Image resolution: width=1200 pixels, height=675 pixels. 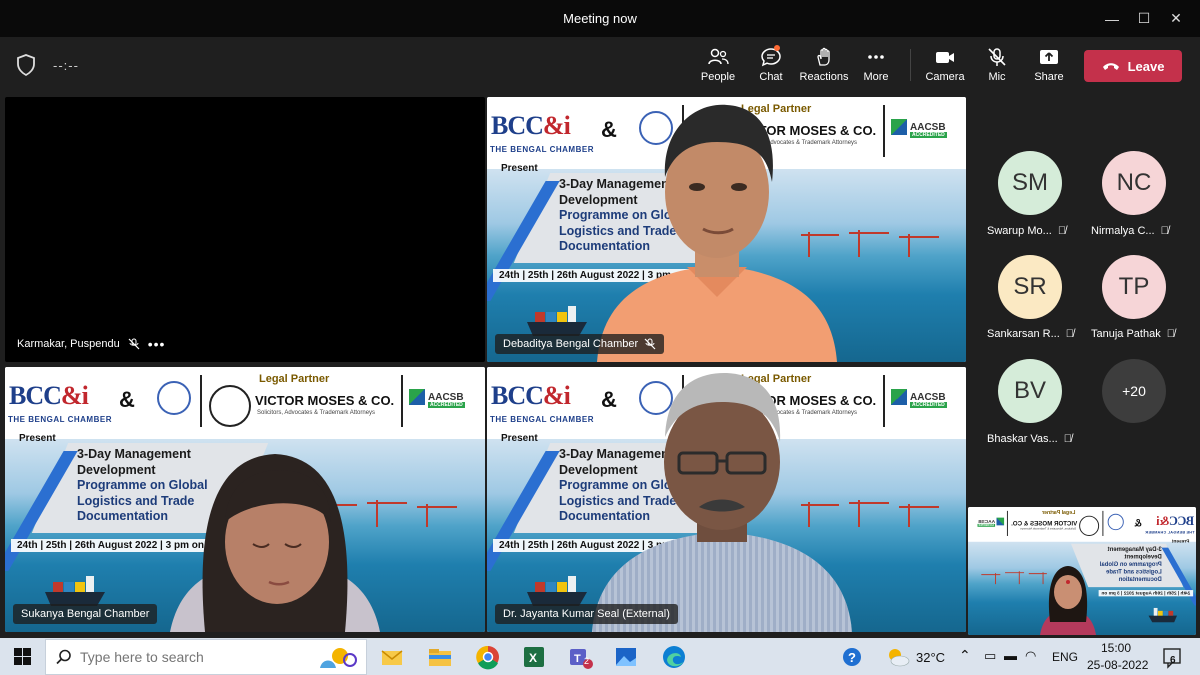 What do you see at coordinates (1126, 334) in the screenshot?
I see `participant-name: Tanuja Pathak` at bounding box center [1126, 334].